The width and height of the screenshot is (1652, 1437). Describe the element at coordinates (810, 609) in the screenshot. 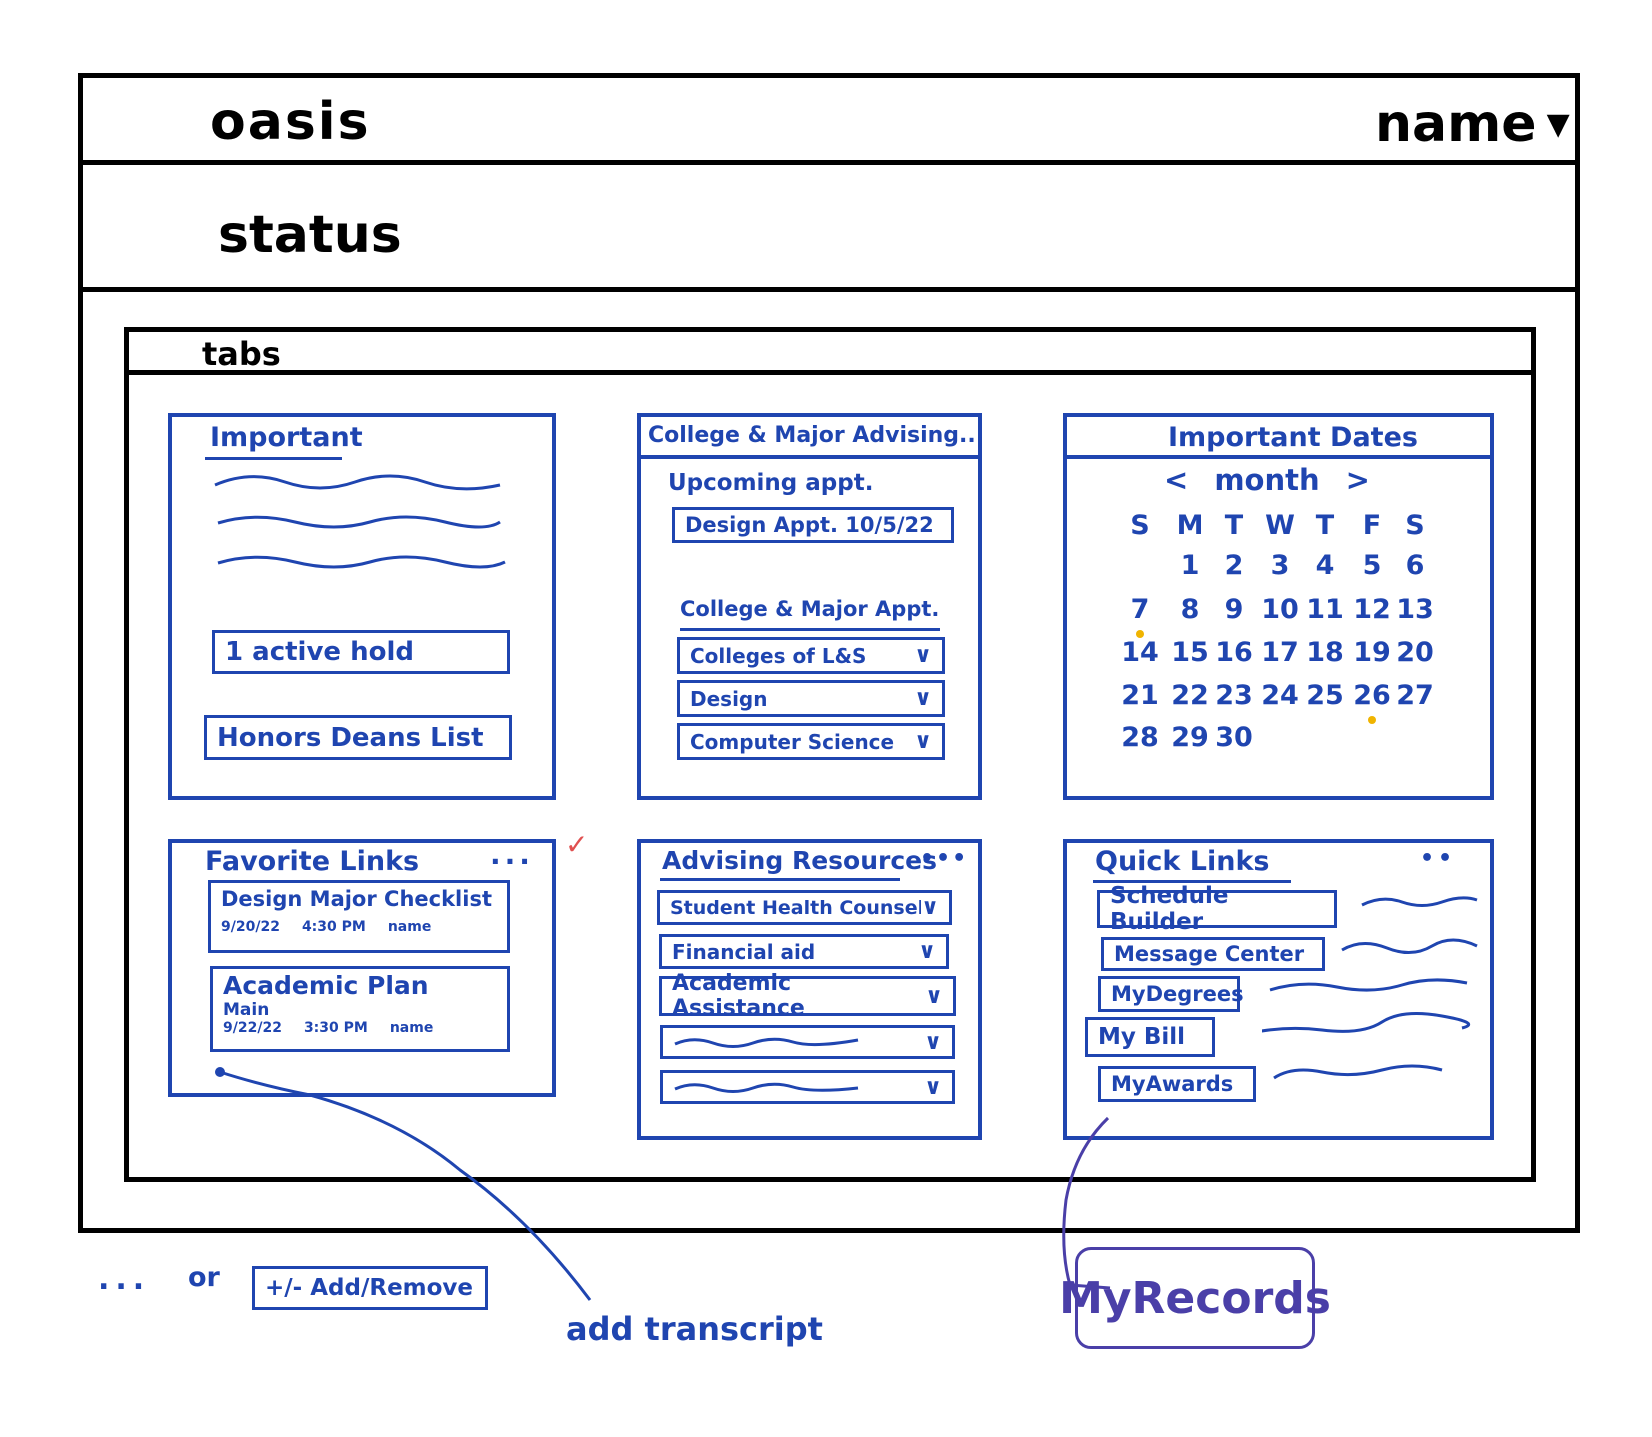

I see `appt-label: College & Major Appt.` at that location.